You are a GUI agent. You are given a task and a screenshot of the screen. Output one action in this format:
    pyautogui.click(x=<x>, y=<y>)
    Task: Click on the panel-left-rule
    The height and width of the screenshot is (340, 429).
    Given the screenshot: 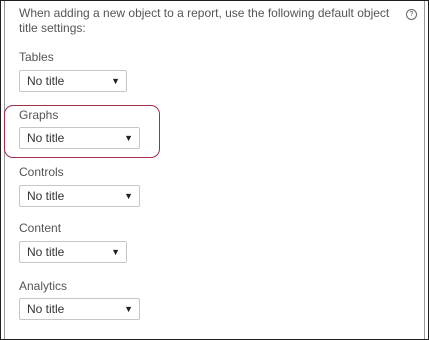 What is the action you would take?
    pyautogui.click(x=4, y=170)
    